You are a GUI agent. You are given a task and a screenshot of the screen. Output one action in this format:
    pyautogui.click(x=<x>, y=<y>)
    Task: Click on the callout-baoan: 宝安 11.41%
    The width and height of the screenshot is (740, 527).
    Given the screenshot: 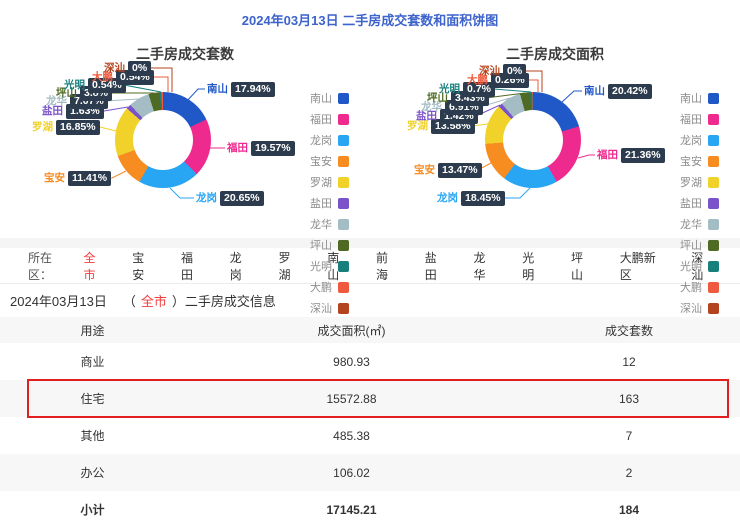 What is the action you would take?
    pyautogui.click(x=78, y=178)
    